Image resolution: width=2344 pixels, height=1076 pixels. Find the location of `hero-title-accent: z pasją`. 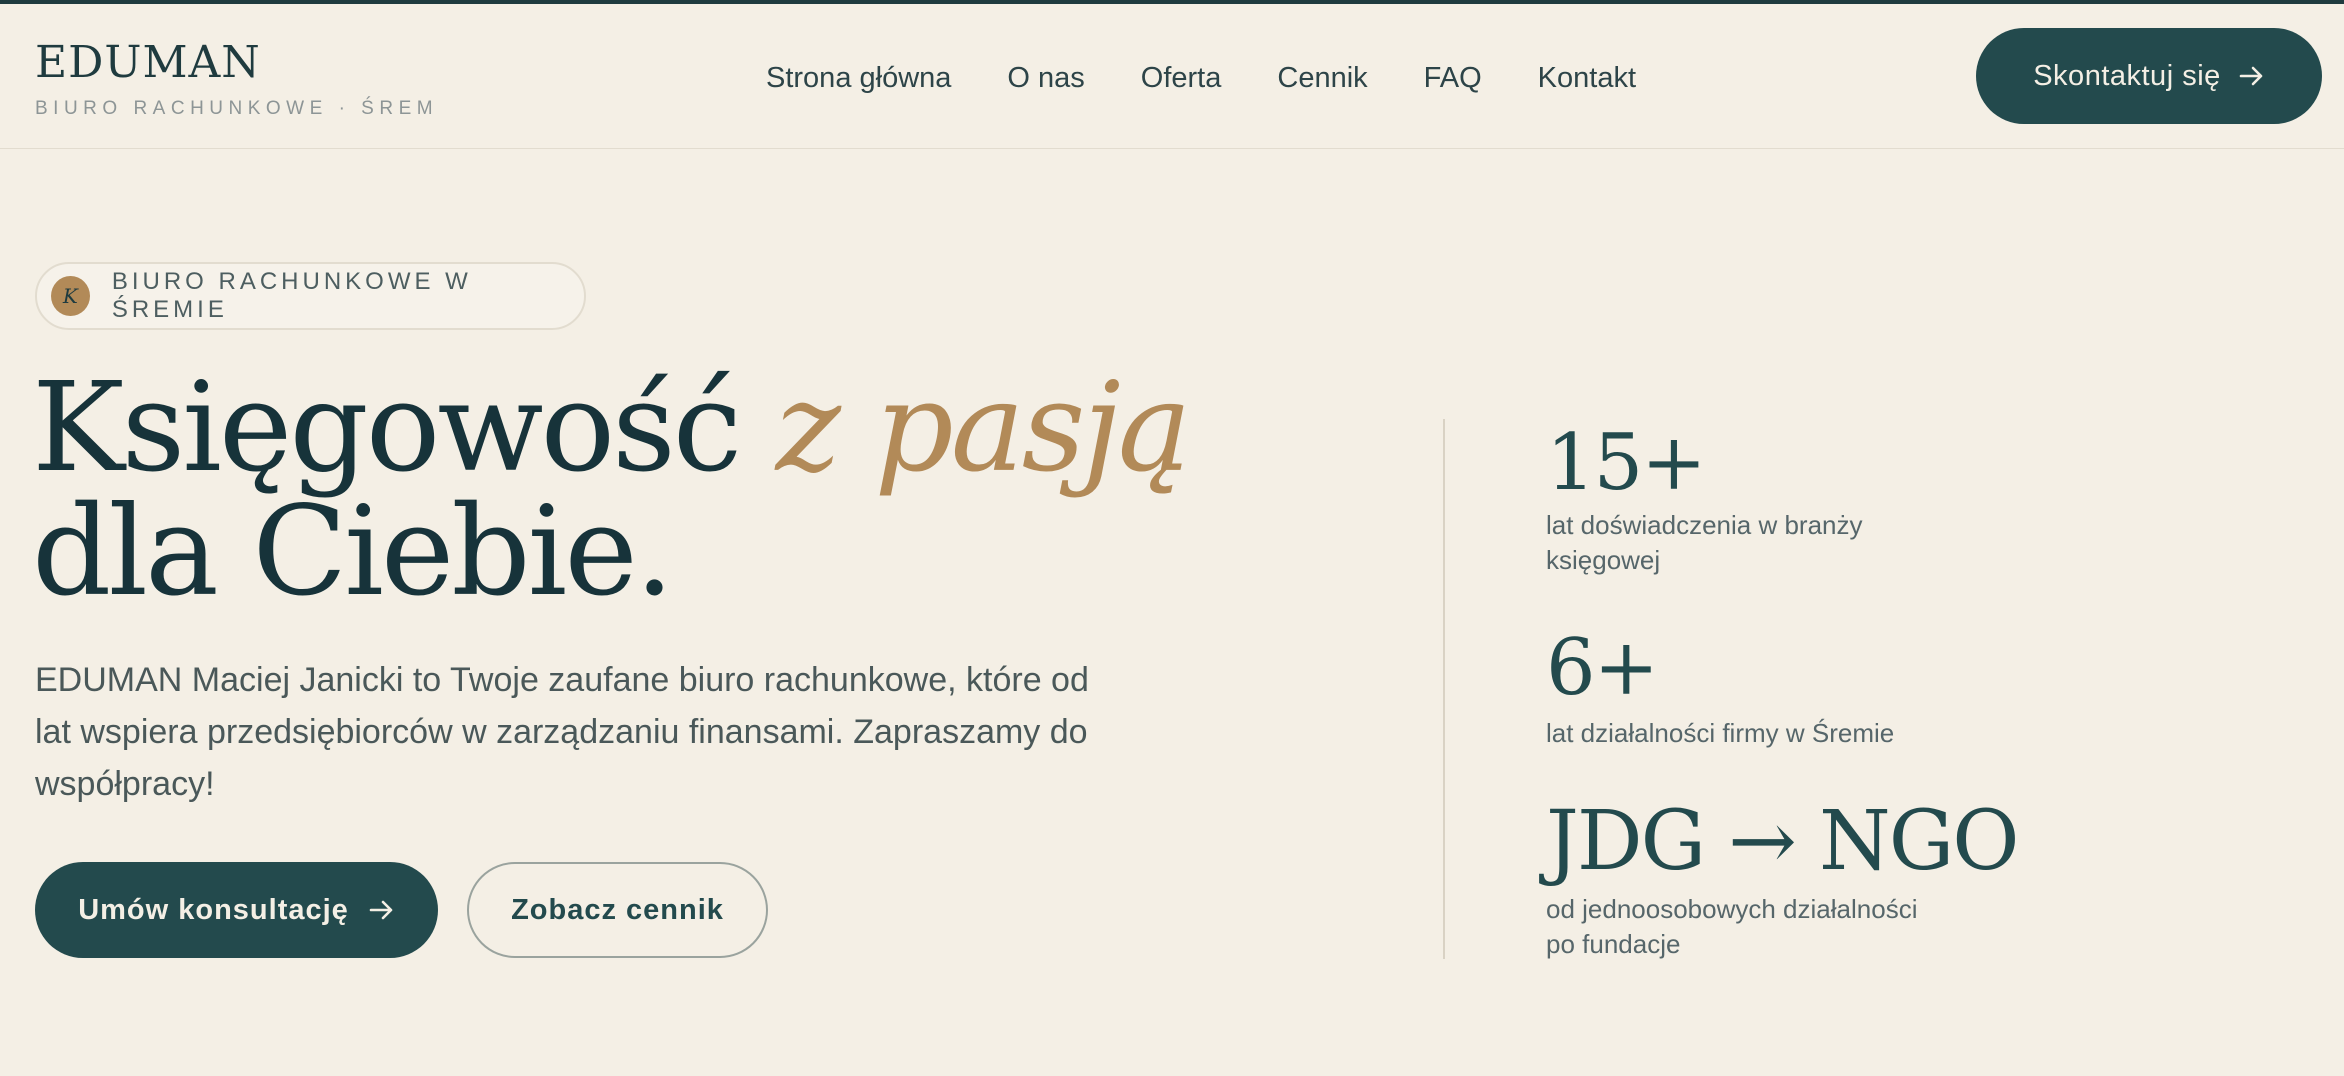

hero-title-accent: z pasją is located at coordinates (983, 428).